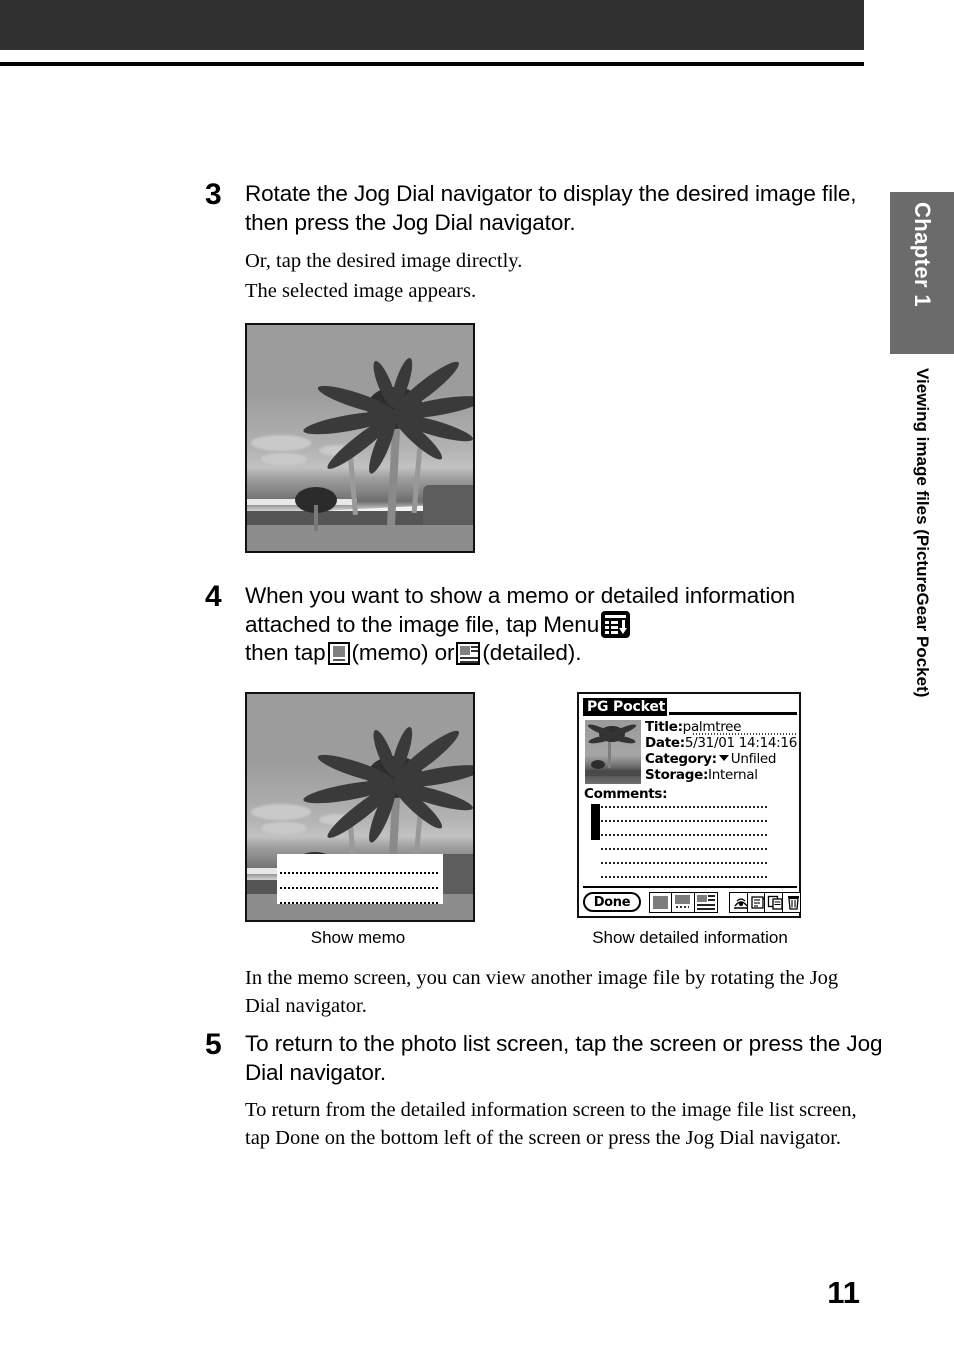 This screenshot has height=1352, width=954. I want to click on step-5-number: 5, so click(213, 1044).